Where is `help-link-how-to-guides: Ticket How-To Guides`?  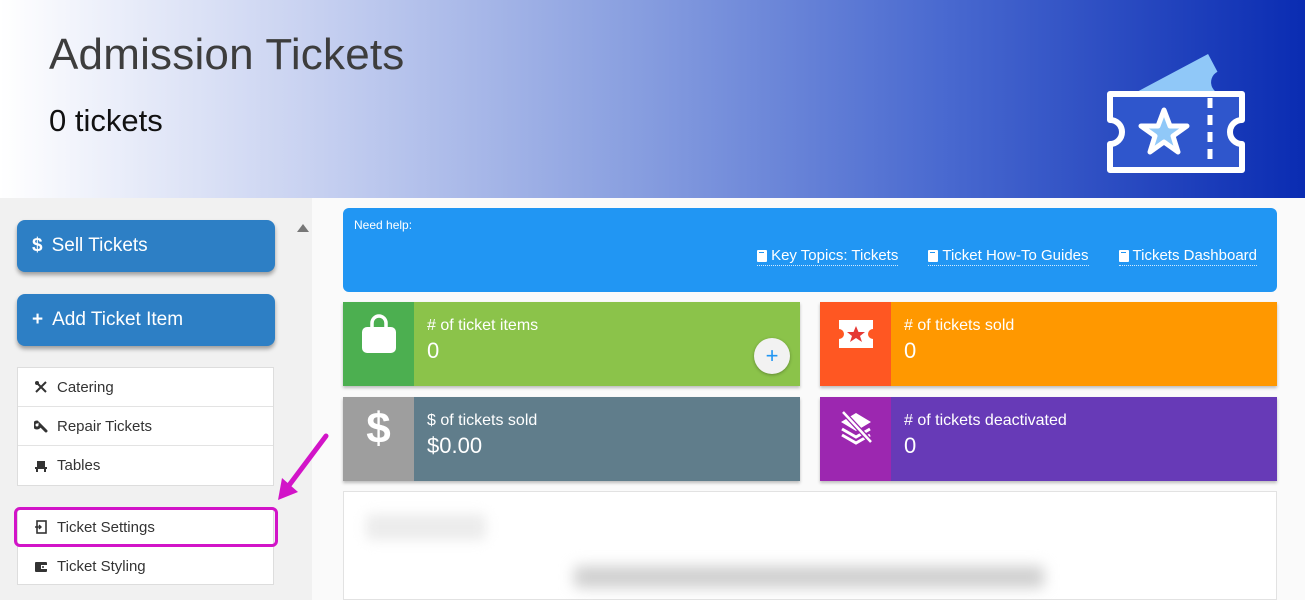 help-link-how-to-guides: Ticket How-To Guides is located at coordinates (1008, 256).